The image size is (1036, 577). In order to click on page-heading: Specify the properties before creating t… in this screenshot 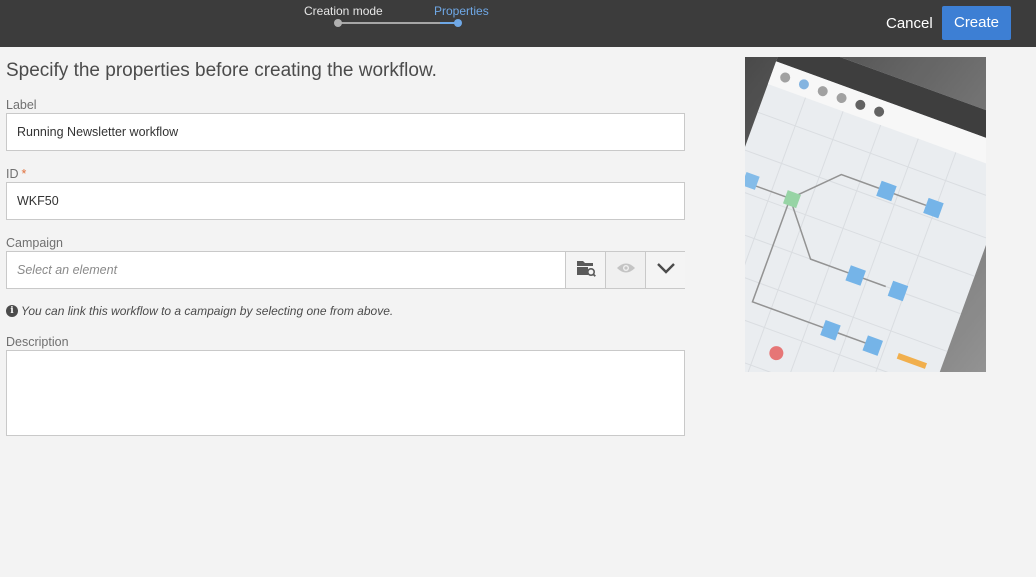, I will do `click(221, 70)`.